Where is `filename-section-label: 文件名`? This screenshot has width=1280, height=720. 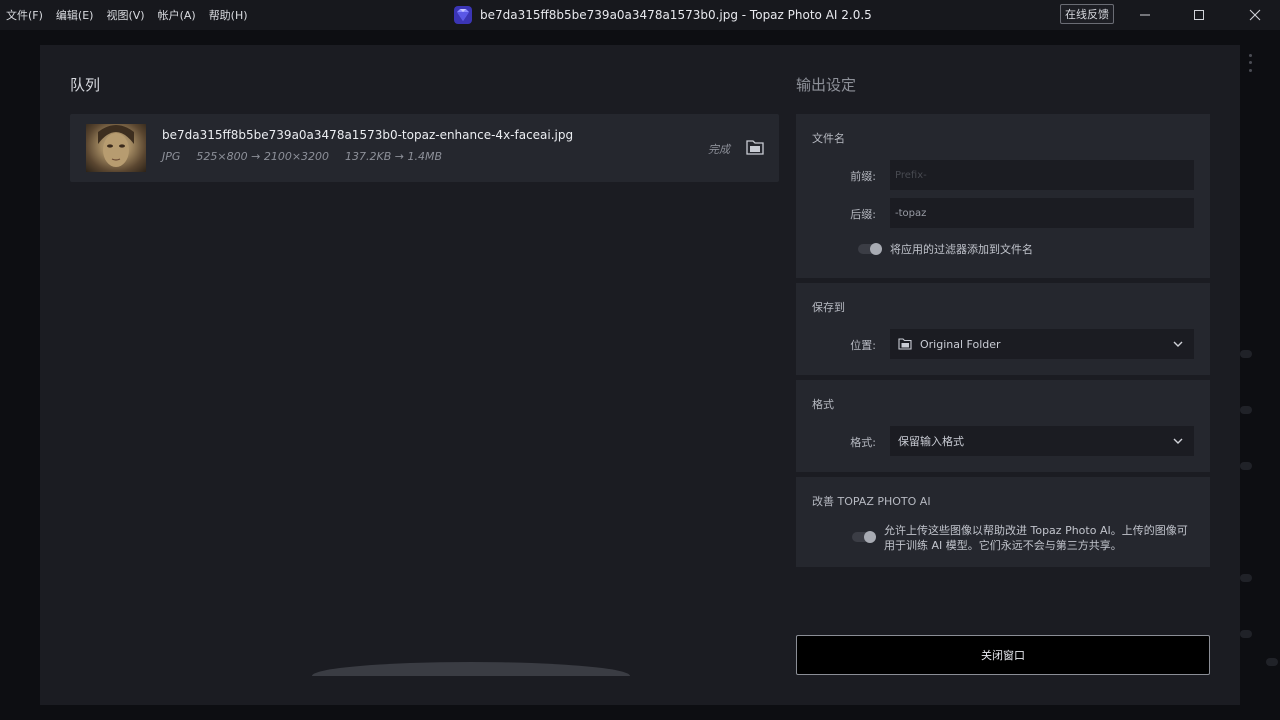
filename-section-label: 文件名 is located at coordinates (828, 138).